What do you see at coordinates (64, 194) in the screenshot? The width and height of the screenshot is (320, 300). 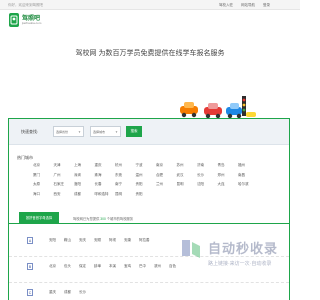 I see `hot-city-link: 西安` at bounding box center [64, 194].